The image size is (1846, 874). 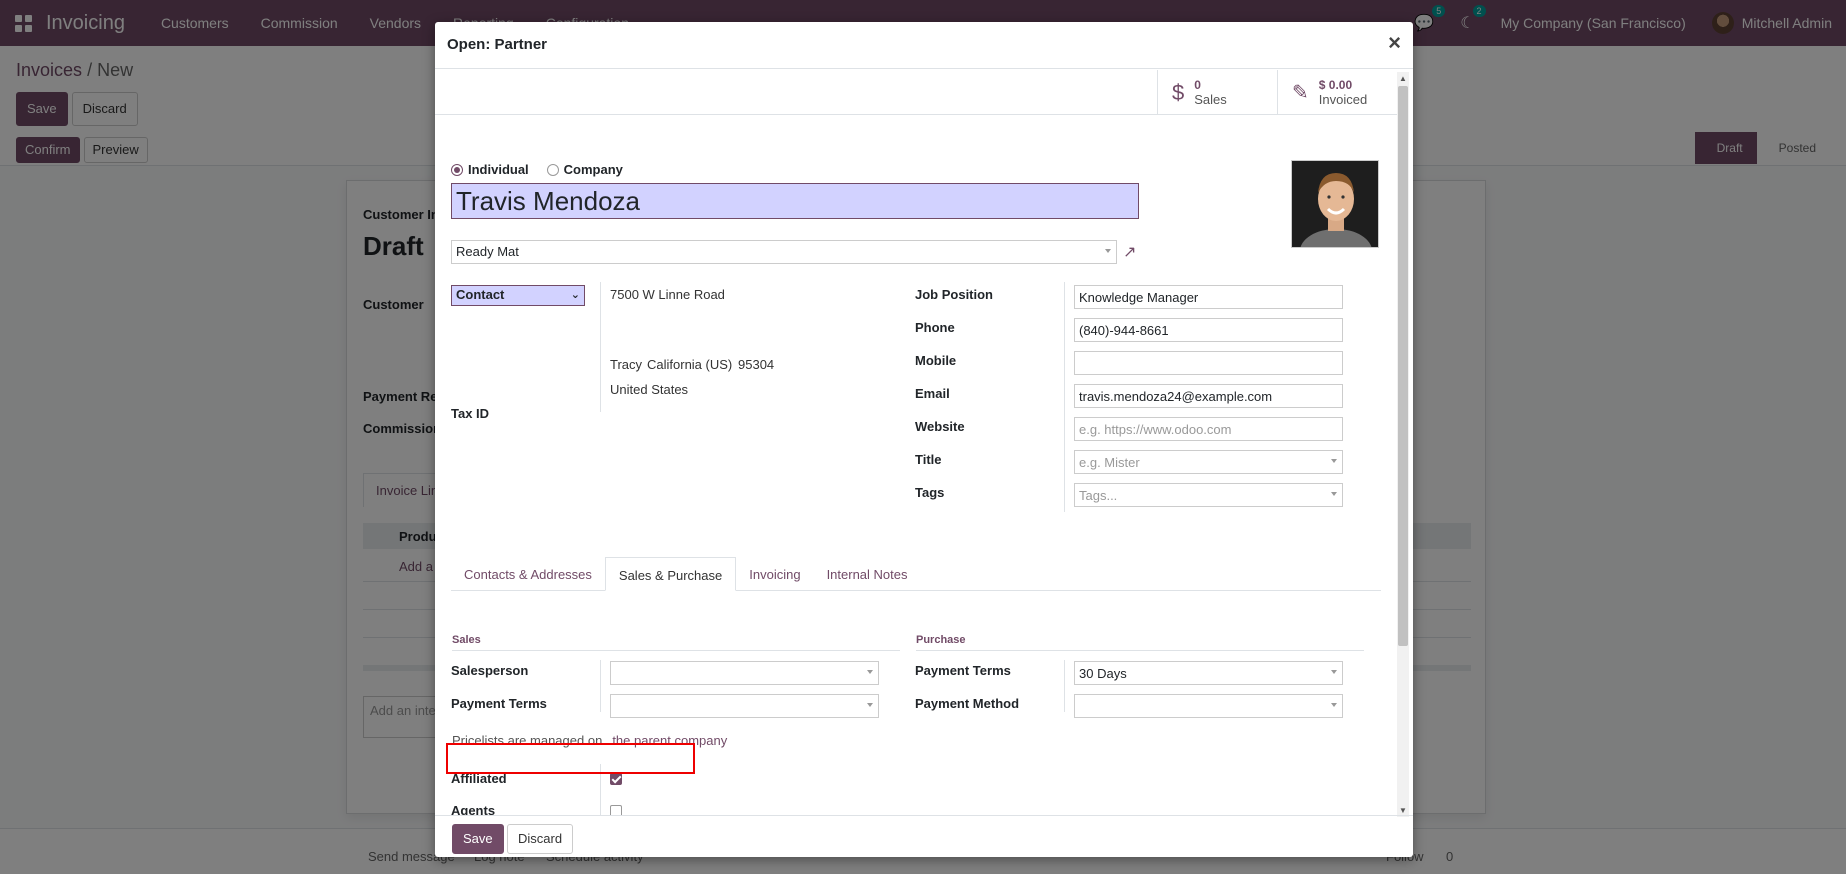 What do you see at coordinates (575, 295) in the screenshot?
I see `chevron-down-icon: ⌄` at bounding box center [575, 295].